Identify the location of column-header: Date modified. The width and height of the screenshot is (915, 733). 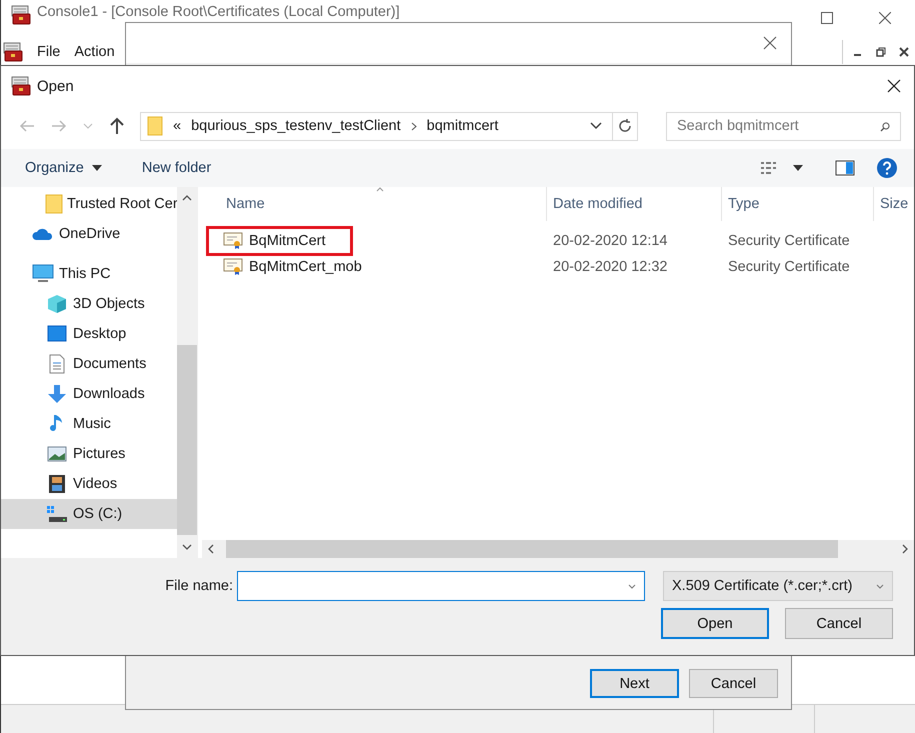
(634, 204).